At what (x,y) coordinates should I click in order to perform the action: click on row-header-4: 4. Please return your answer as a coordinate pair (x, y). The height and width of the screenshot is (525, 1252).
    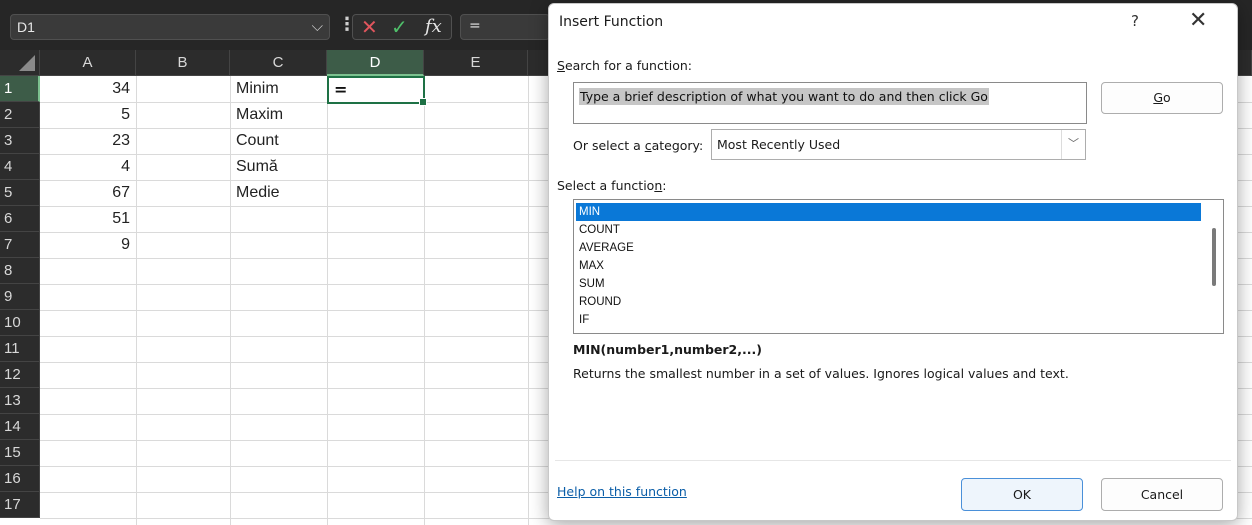
    Looking at the image, I should click on (20, 167).